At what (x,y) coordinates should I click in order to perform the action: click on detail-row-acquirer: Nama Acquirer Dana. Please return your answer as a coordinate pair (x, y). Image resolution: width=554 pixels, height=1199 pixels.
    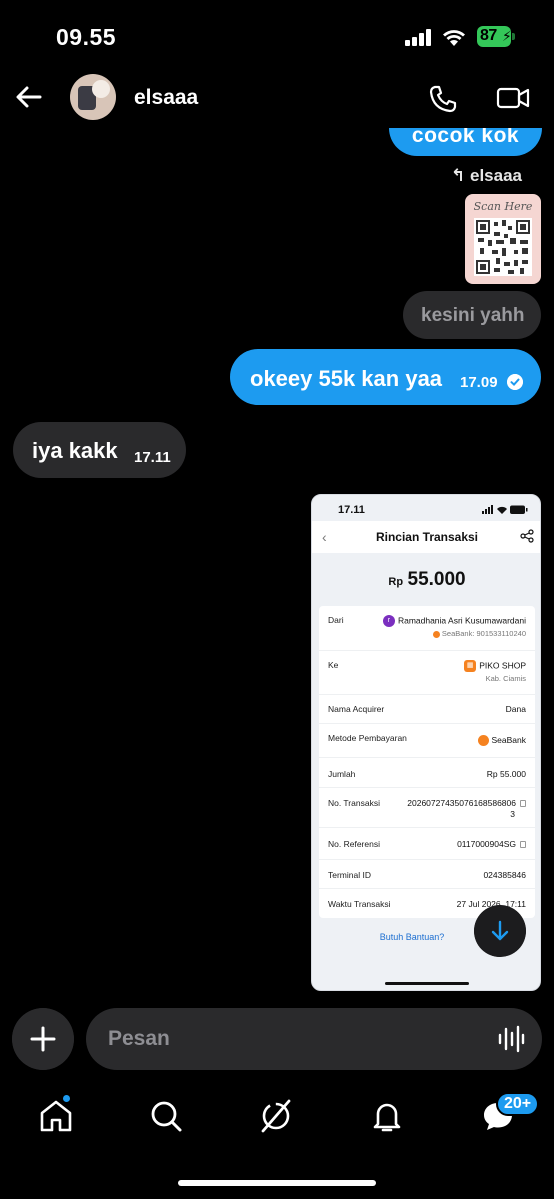
    Looking at the image, I should click on (427, 709).